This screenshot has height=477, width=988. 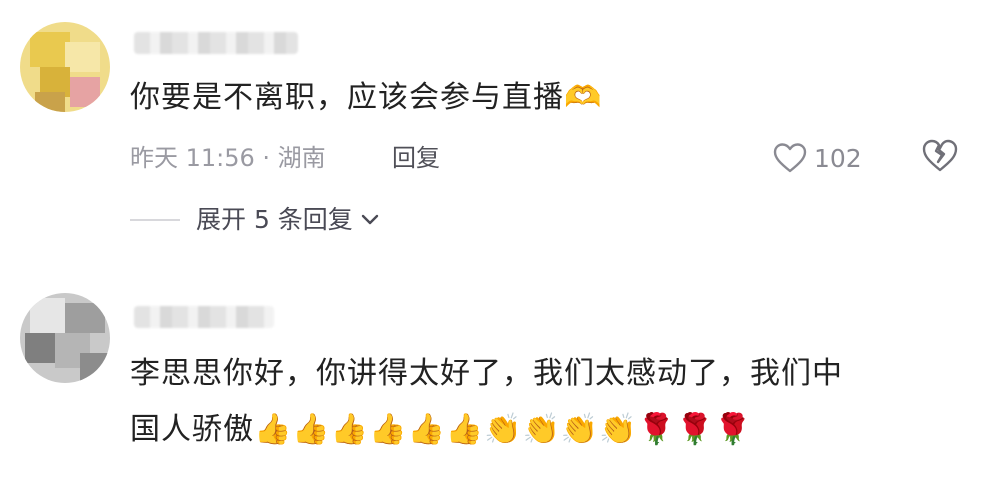 What do you see at coordinates (370, 219) in the screenshot?
I see `chevron-down-icon` at bounding box center [370, 219].